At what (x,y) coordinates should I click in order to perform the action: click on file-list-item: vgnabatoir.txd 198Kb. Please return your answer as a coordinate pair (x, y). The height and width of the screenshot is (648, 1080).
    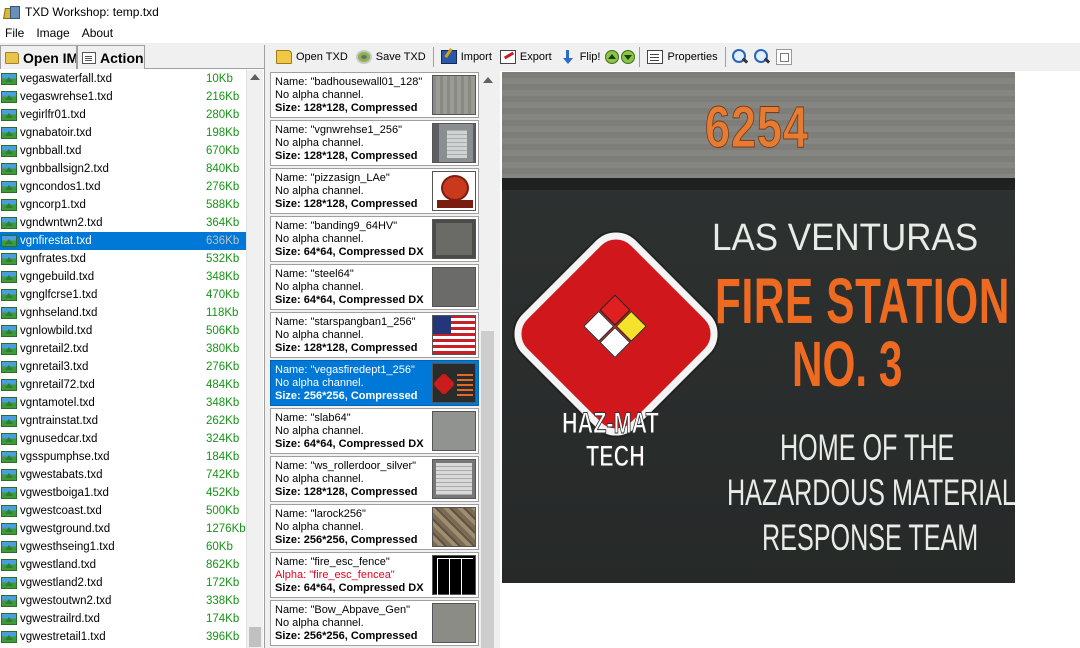
    Looking at the image, I should click on (123, 133).